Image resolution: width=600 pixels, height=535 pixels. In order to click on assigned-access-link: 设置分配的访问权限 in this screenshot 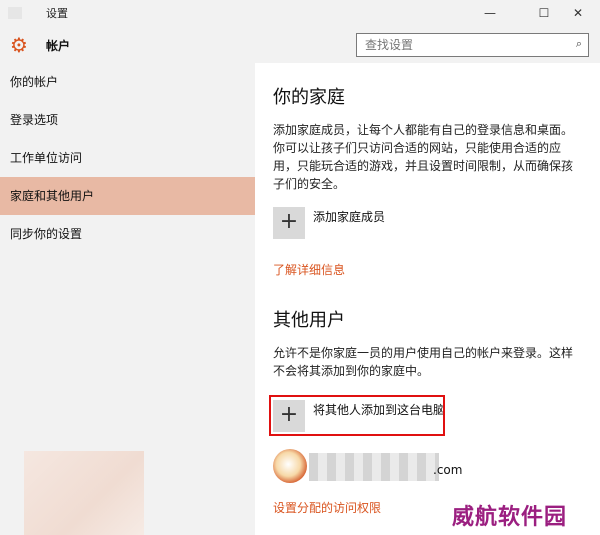, I will do `click(327, 507)`.